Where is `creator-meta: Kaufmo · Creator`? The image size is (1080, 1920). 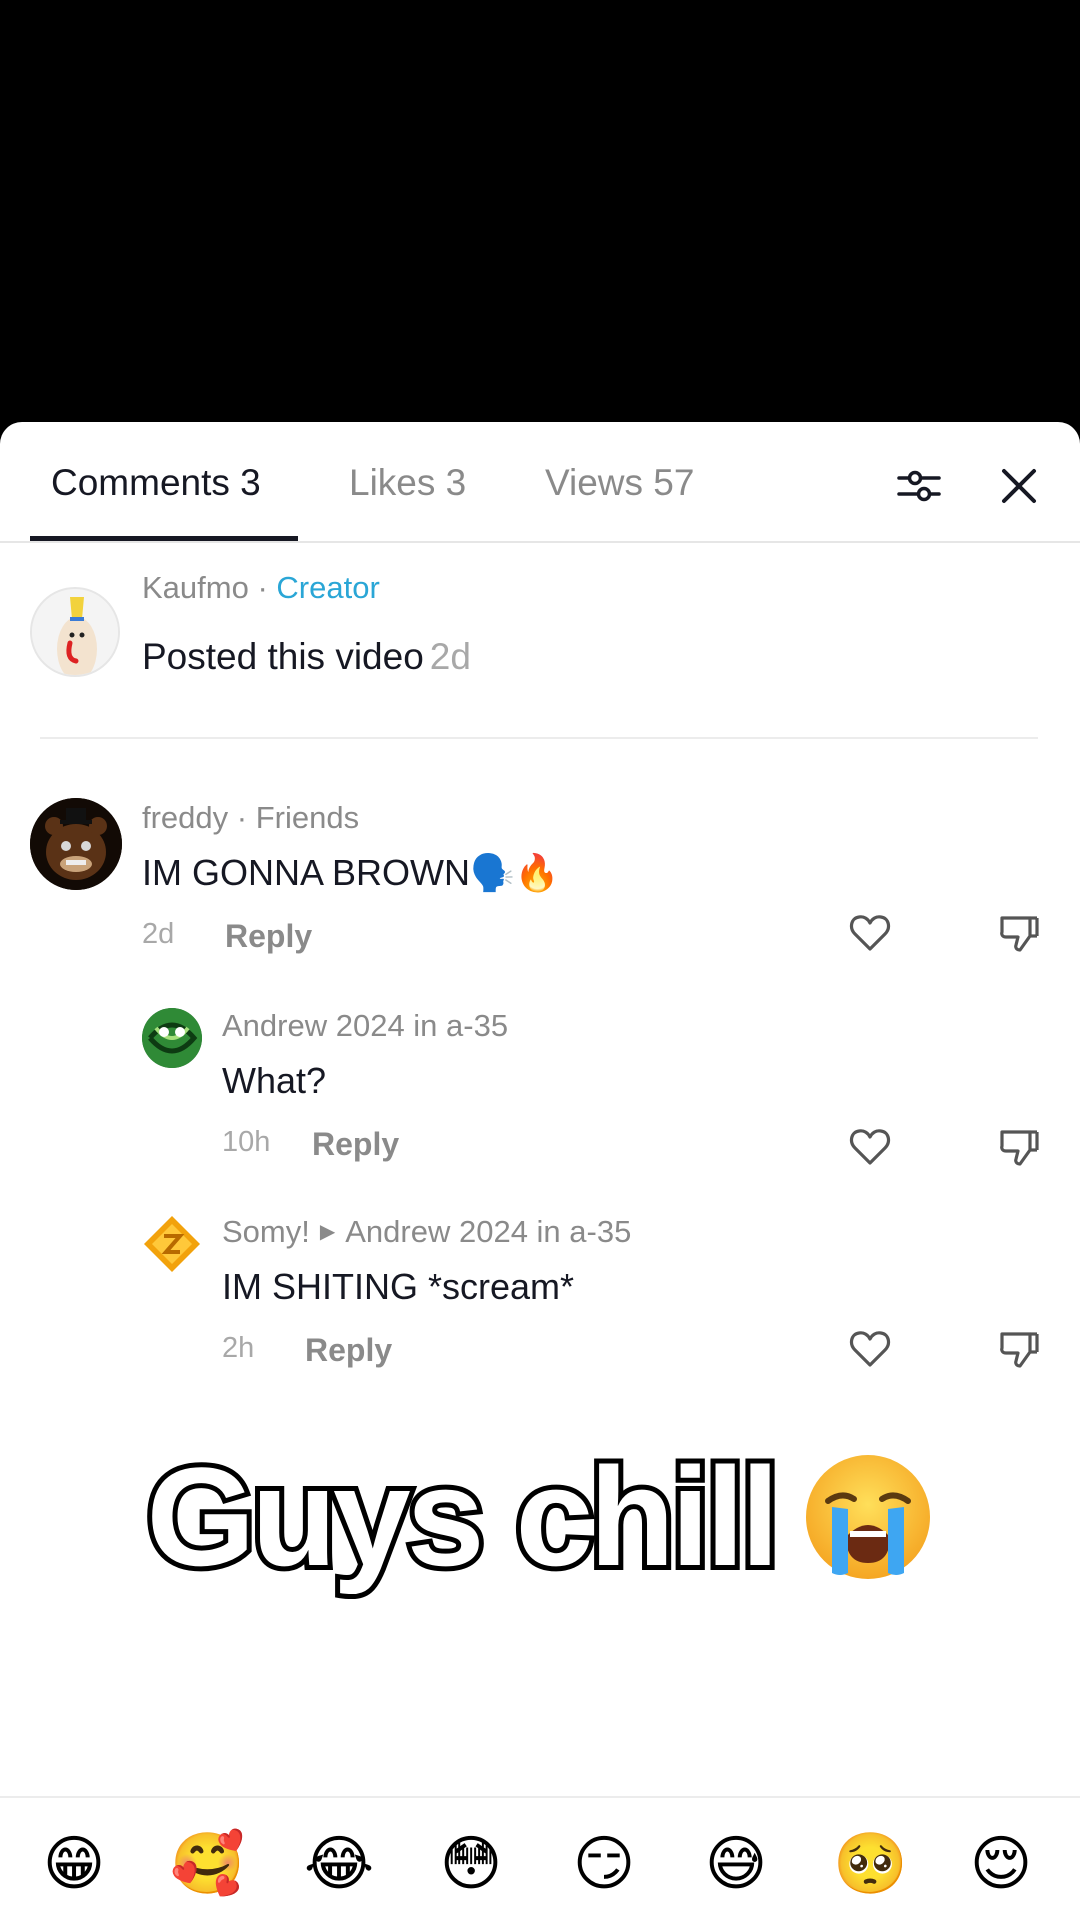
creator-meta: Kaufmo · Creator is located at coordinates (261, 588).